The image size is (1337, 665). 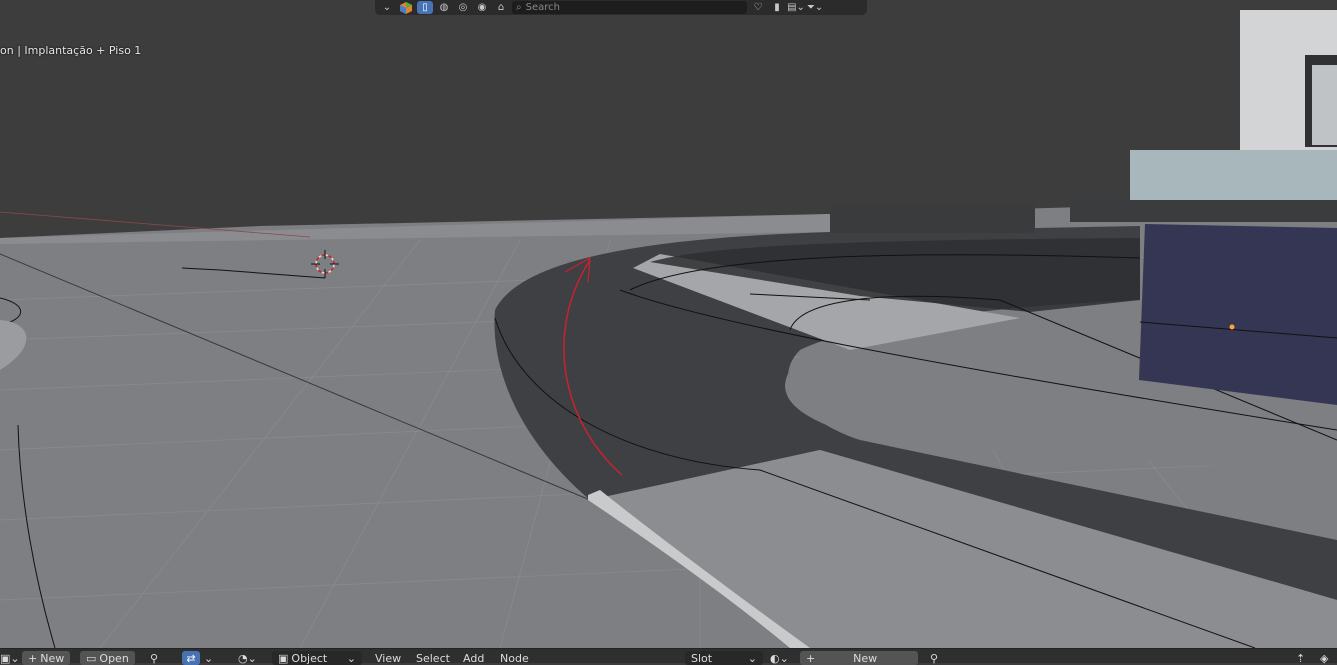 I want to click on origin-point, so click(x=1232, y=327).